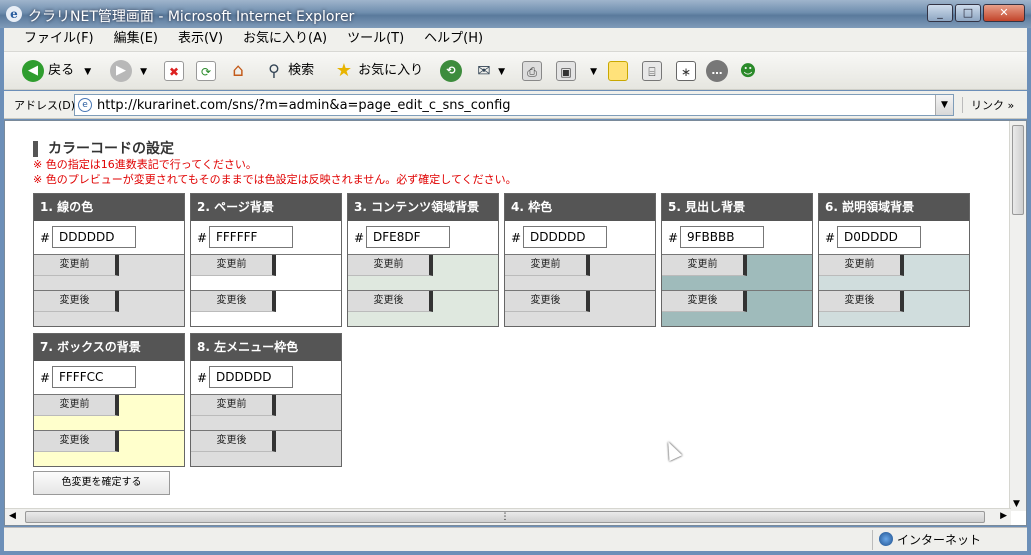 This screenshot has height=555, width=1031. Describe the element at coordinates (944, 105) in the screenshot. I see `address-dropdown-icon: ▼` at that location.